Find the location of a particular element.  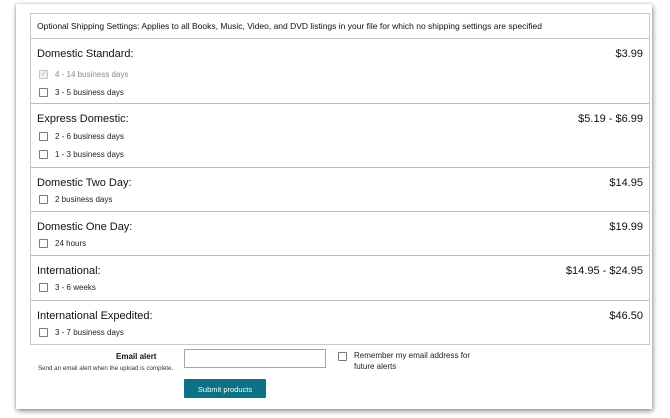

option-label: 24 hours is located at coordinates (70, 243).